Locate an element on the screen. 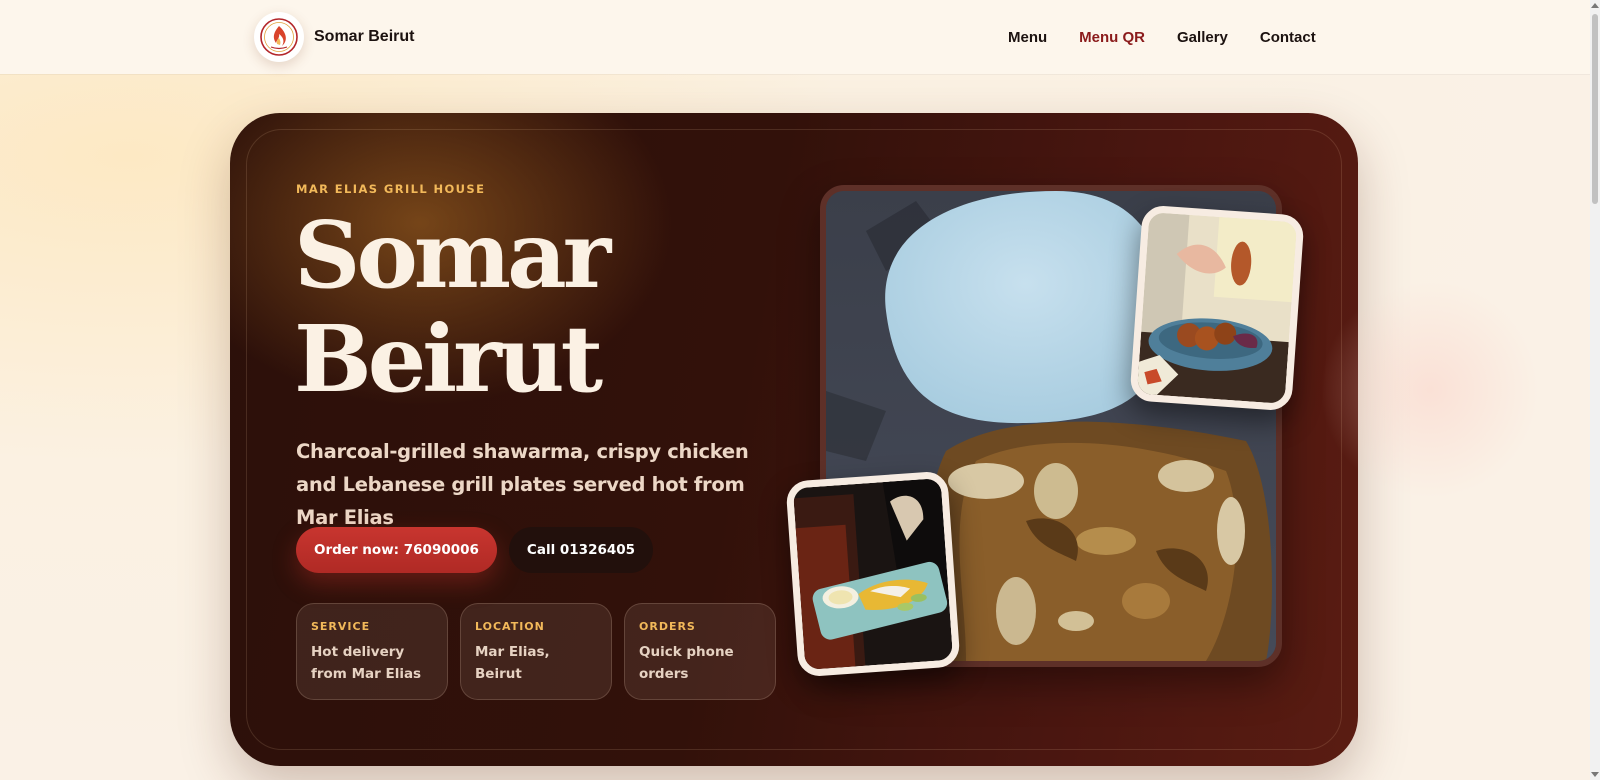  hero-title: Somar Beirut is located at coordinates (524, 307).